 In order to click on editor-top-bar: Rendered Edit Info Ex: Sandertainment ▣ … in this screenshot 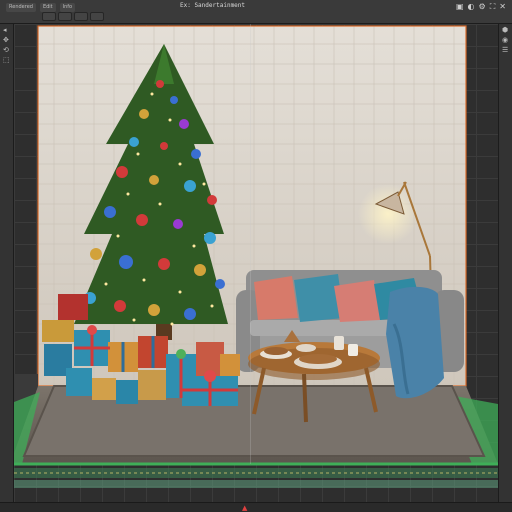, I will do `click(256, 12)`.